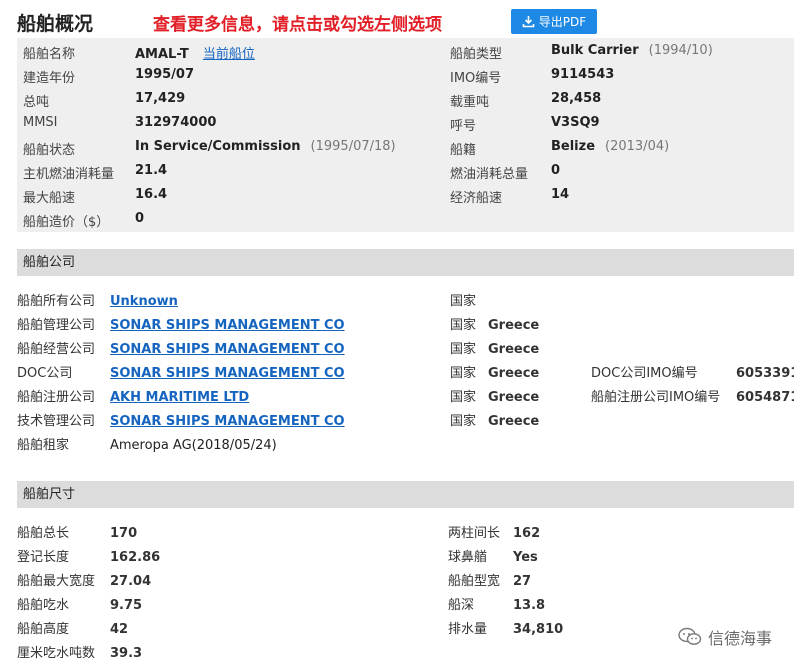 This screenshot has width=794, height=670. Describe the element at coordinates (165, 74) in the screenshot. I see `field-value: 1995/07` at that location.